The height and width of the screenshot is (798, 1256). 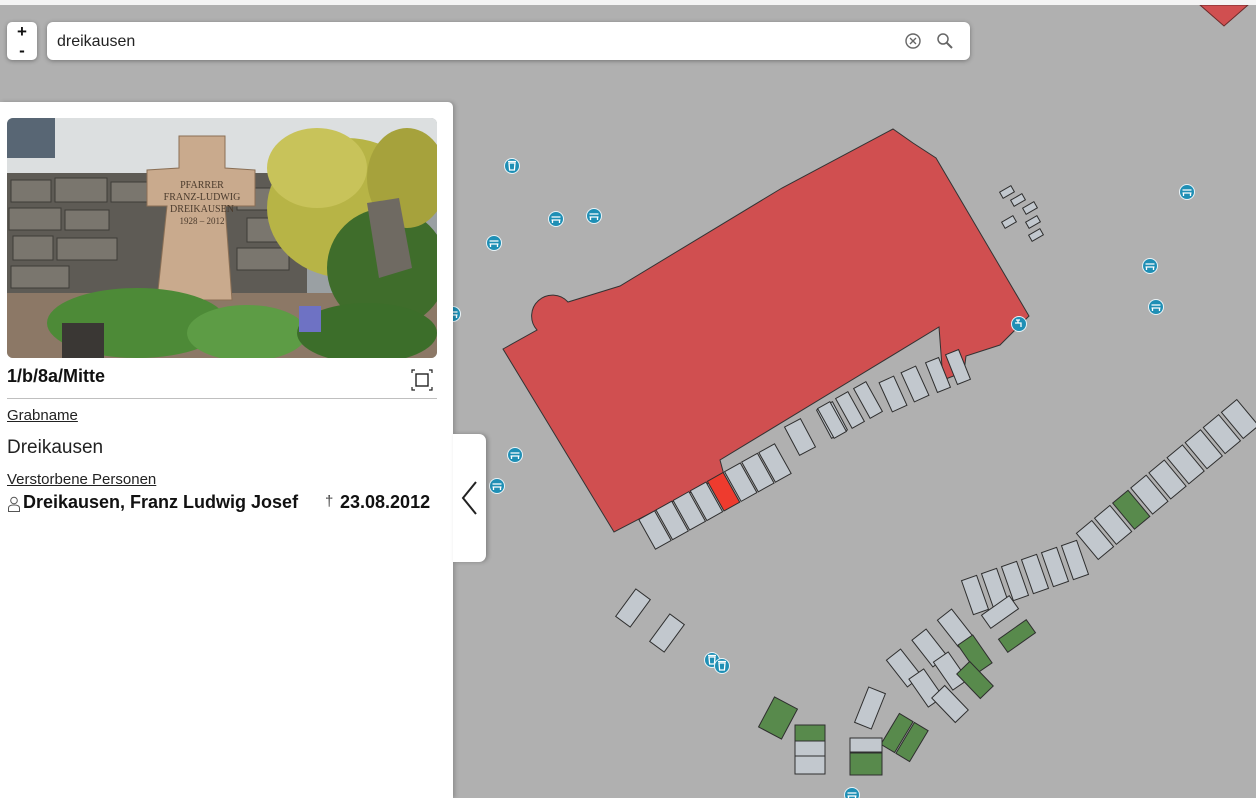 I want to click on circle-x-icon, so click(x=913, y=41).